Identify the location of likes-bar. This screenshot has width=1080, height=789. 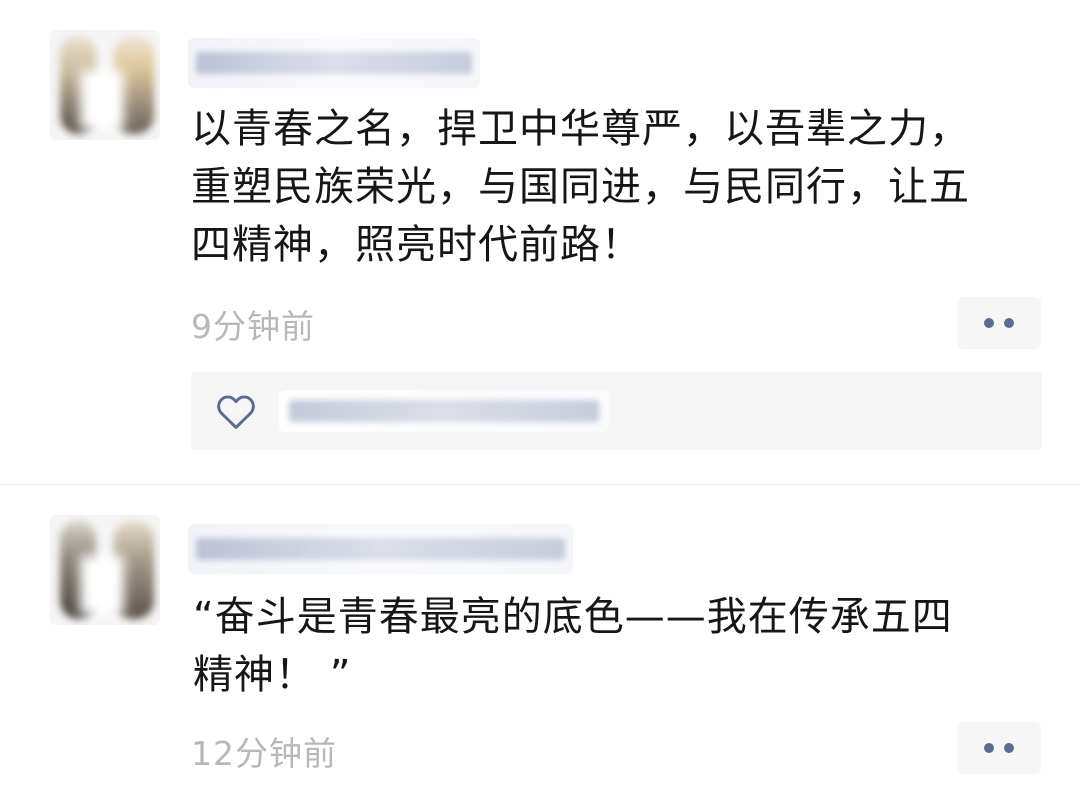
(616, 411).